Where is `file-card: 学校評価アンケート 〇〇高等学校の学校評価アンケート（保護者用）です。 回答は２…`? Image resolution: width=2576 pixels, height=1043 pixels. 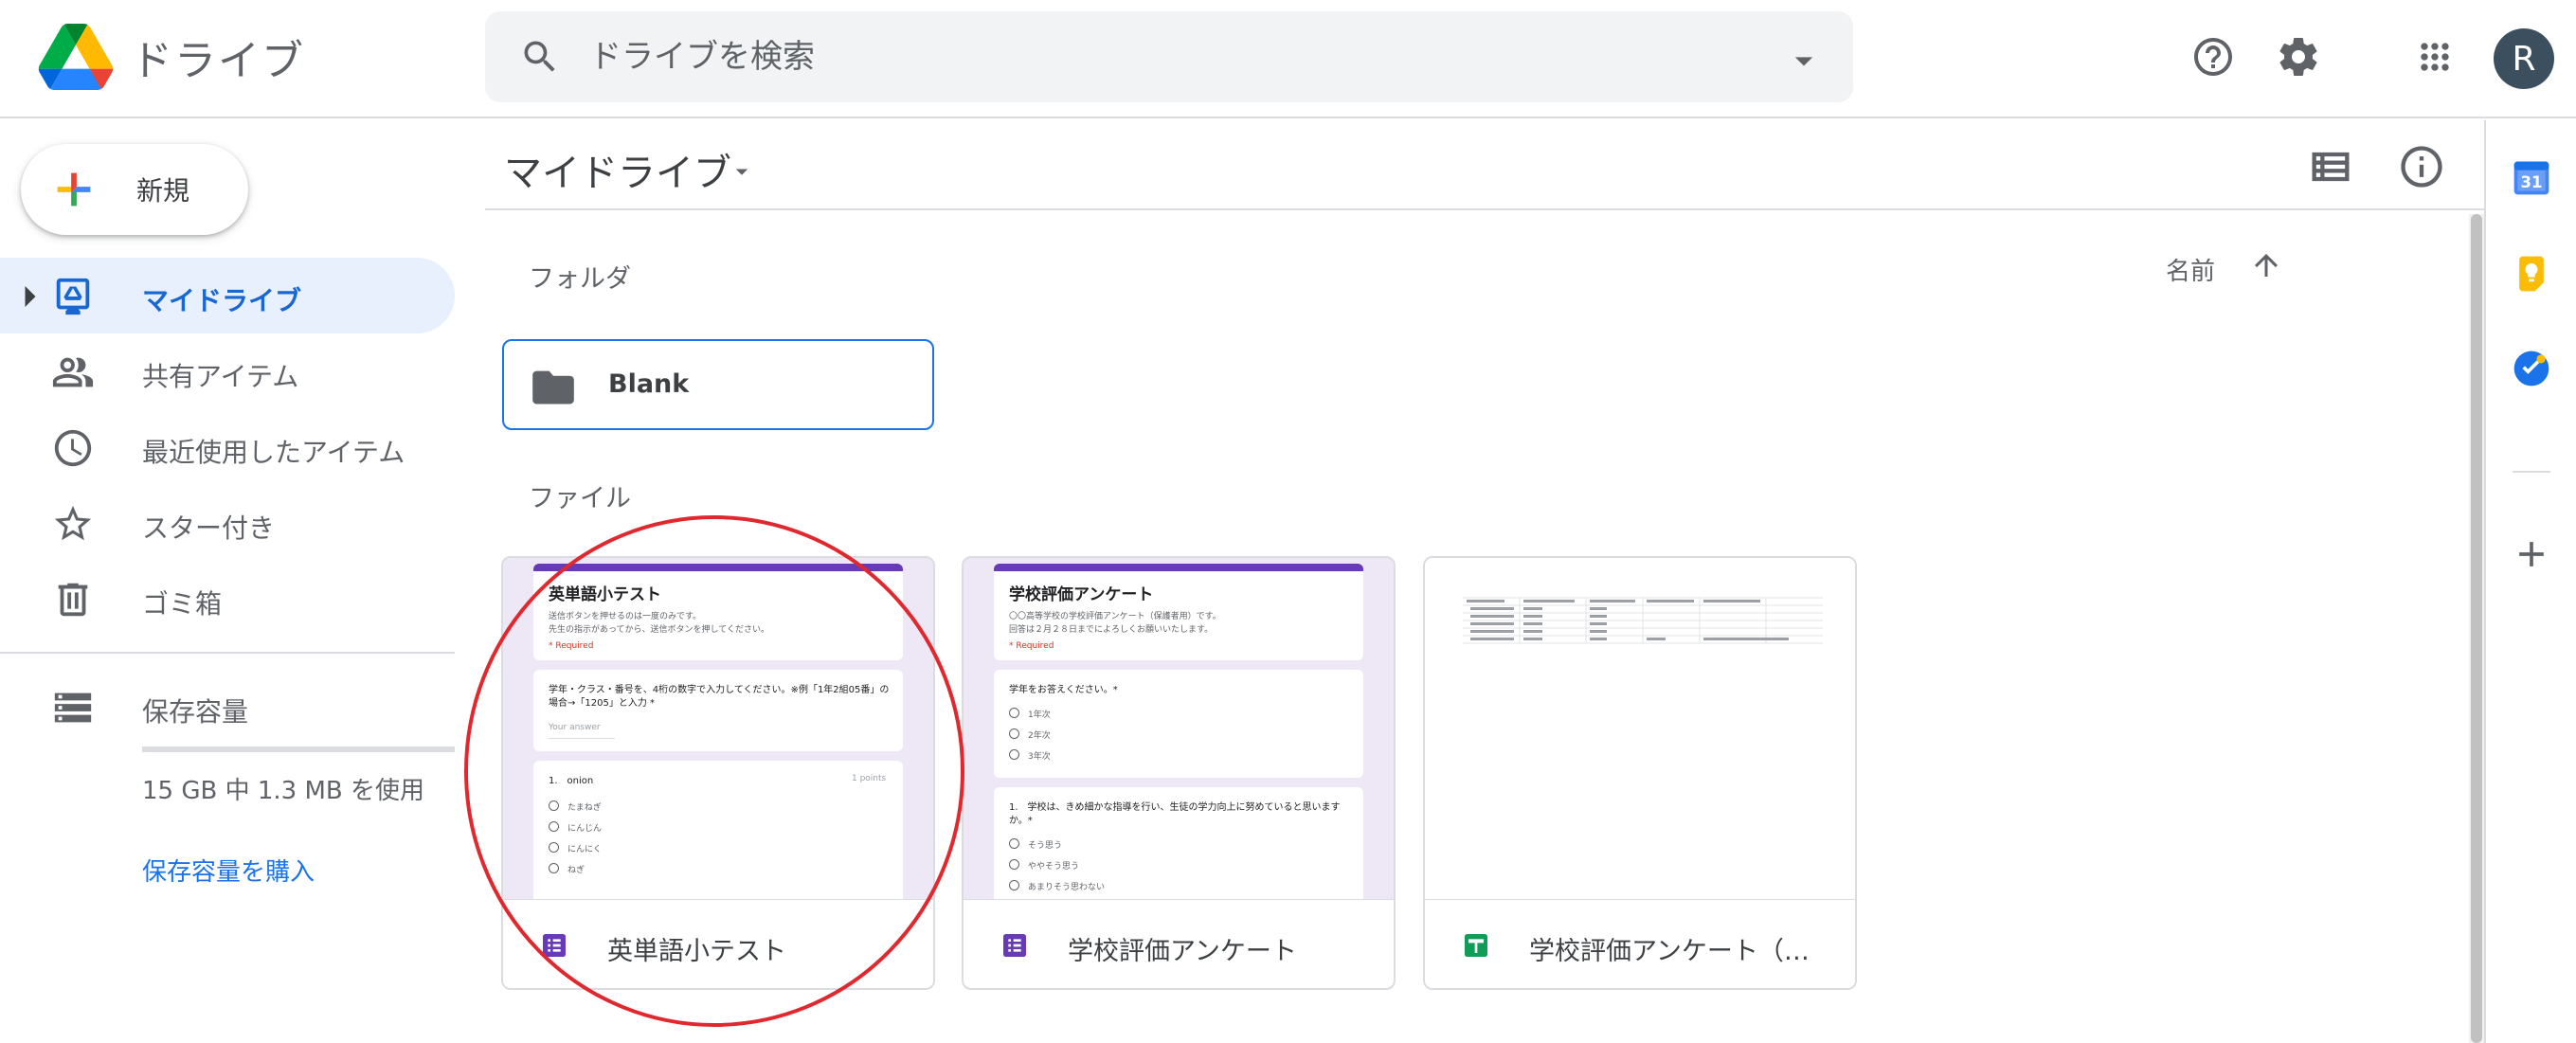
file-card: 学校評価アンケート 〇〇高等学校の学校評価アンケート（保護者用）です。 回答は２… is located at coordinates (1179, 773).